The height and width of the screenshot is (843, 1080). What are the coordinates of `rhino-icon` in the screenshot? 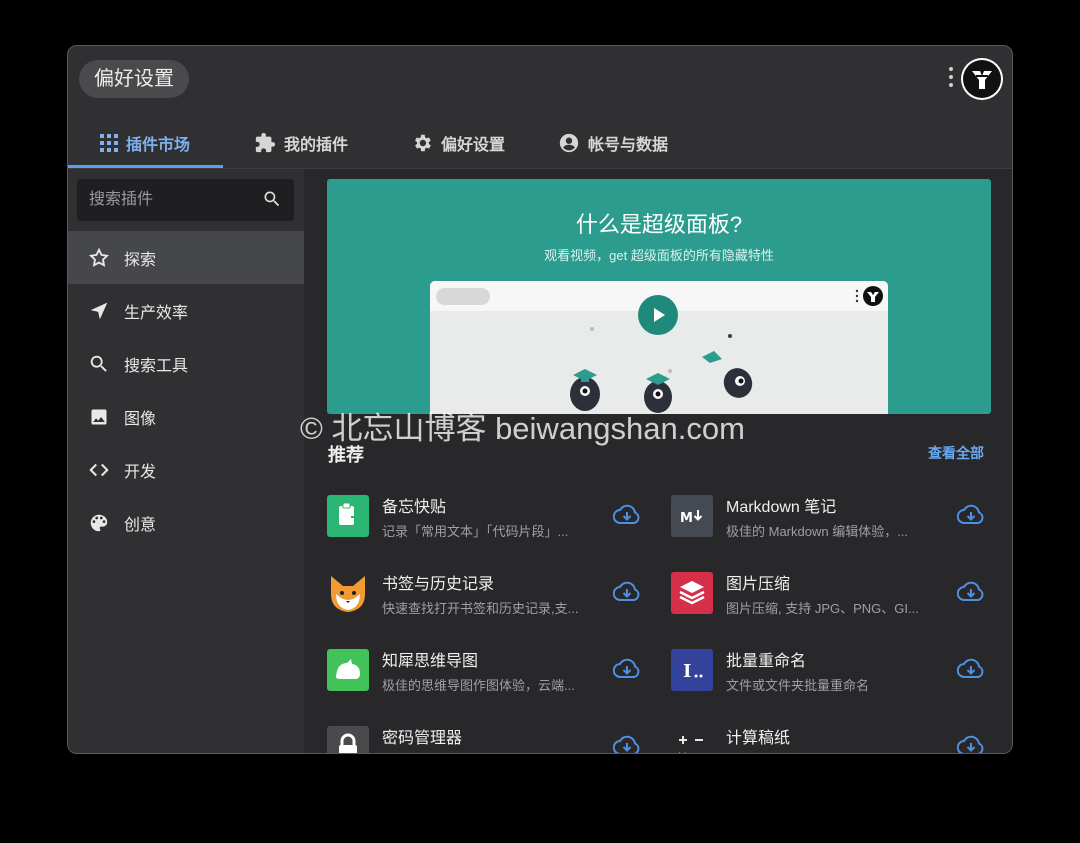 It's located at (348, 670).